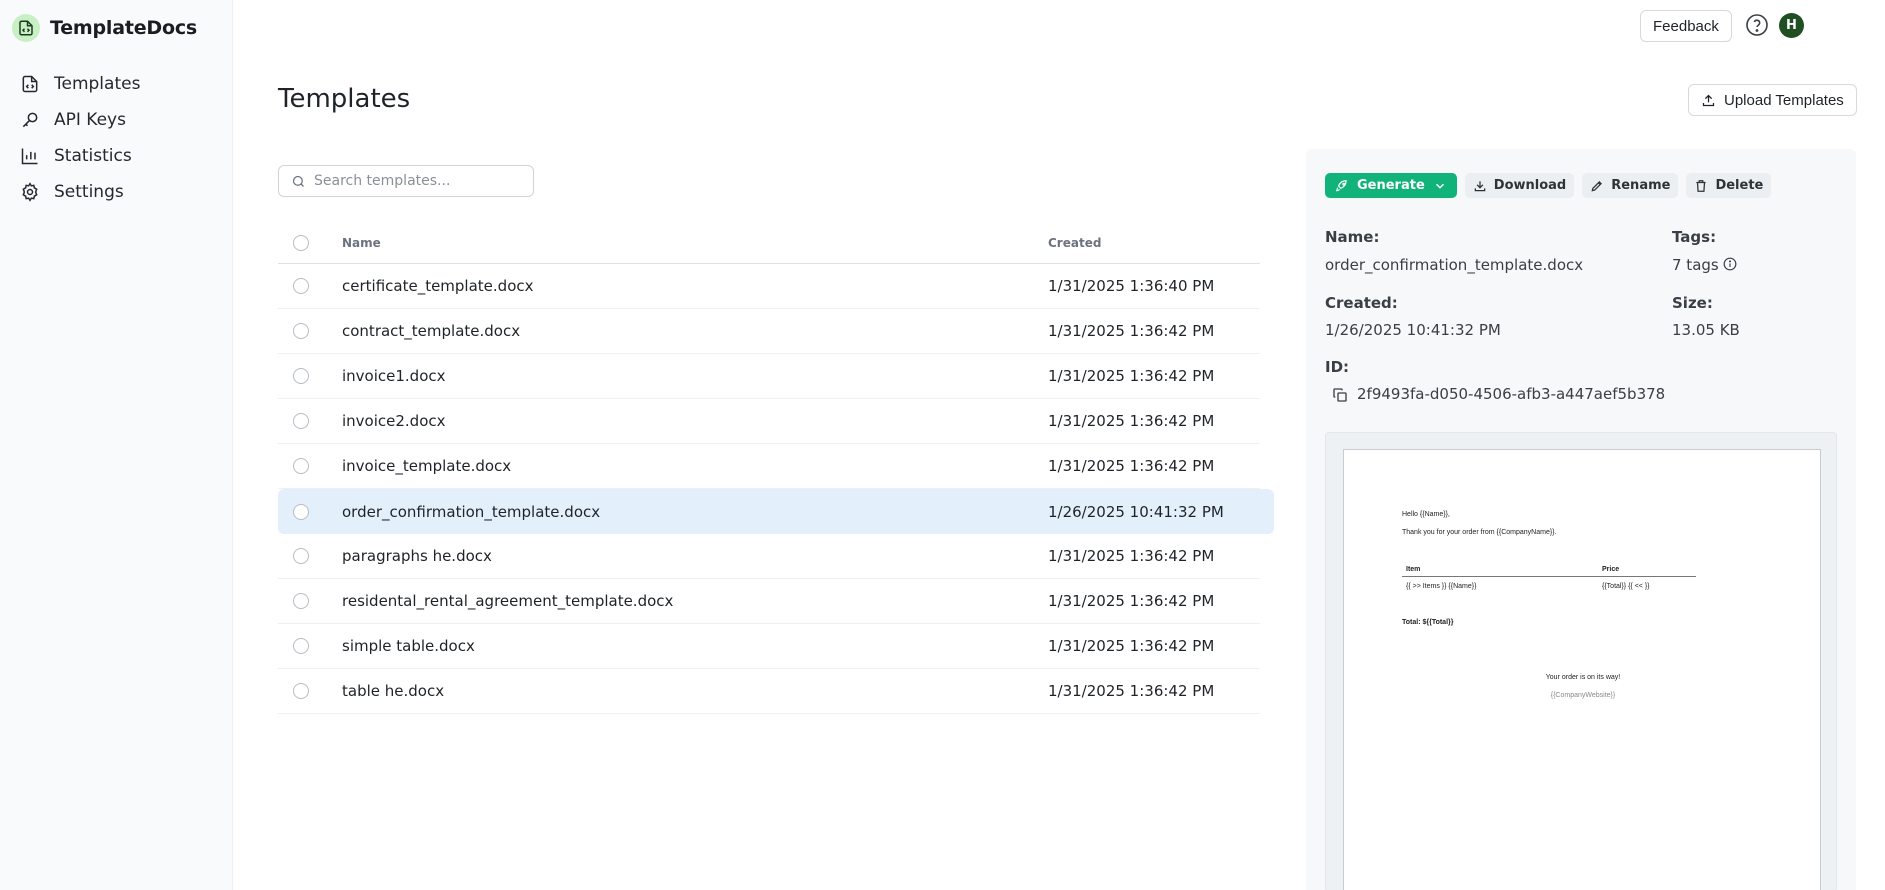 The image size is (1885, 890). Describe the element at coordinates (1480, 185) in the screenshot. I see `download-icon` at that location.